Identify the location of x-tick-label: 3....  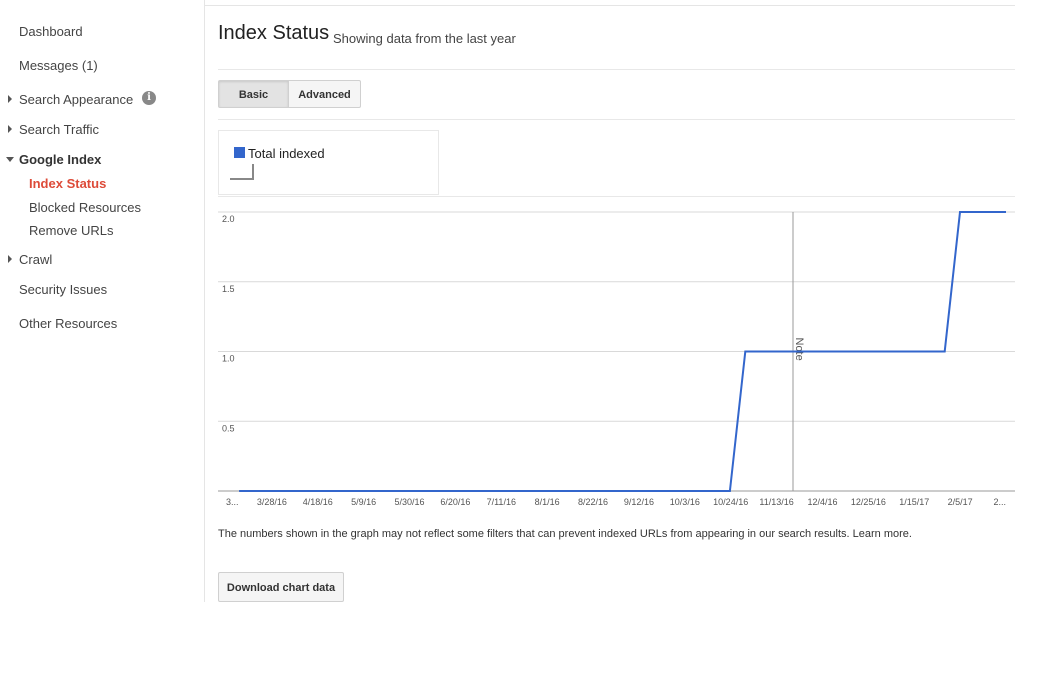
(232, 502).